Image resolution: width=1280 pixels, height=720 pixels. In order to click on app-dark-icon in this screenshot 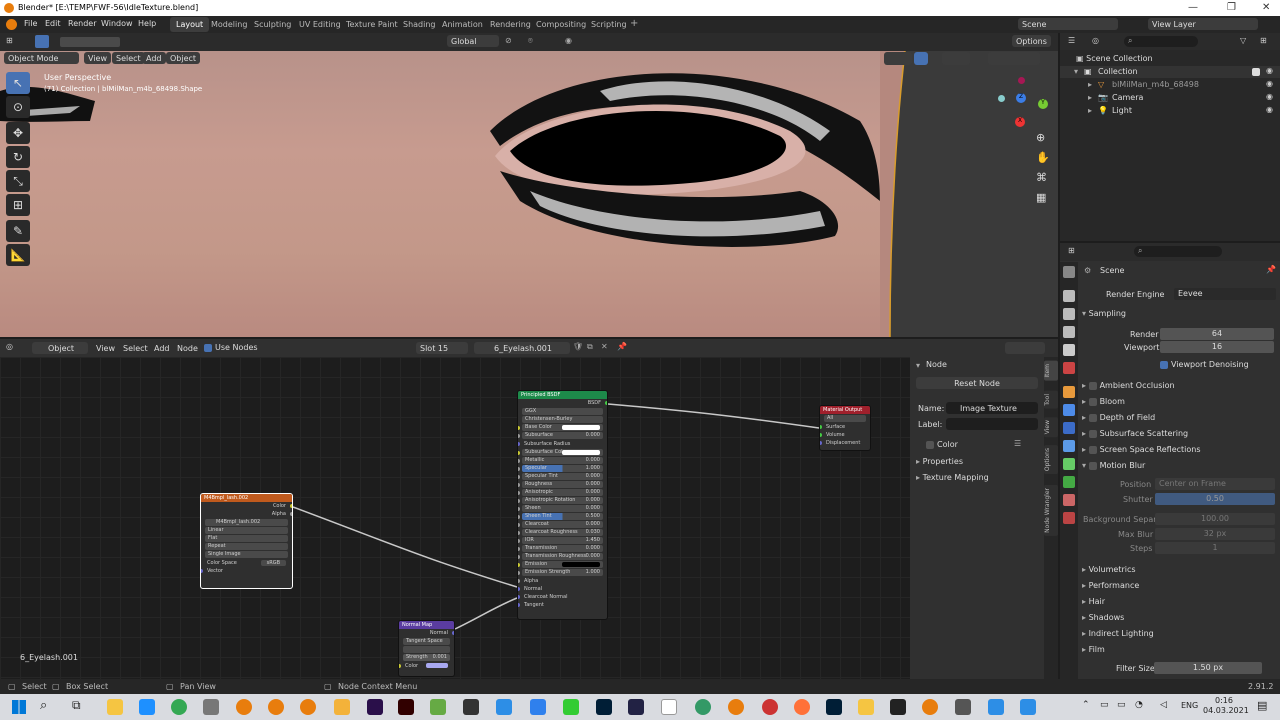, I will do `click(471, 707)`.